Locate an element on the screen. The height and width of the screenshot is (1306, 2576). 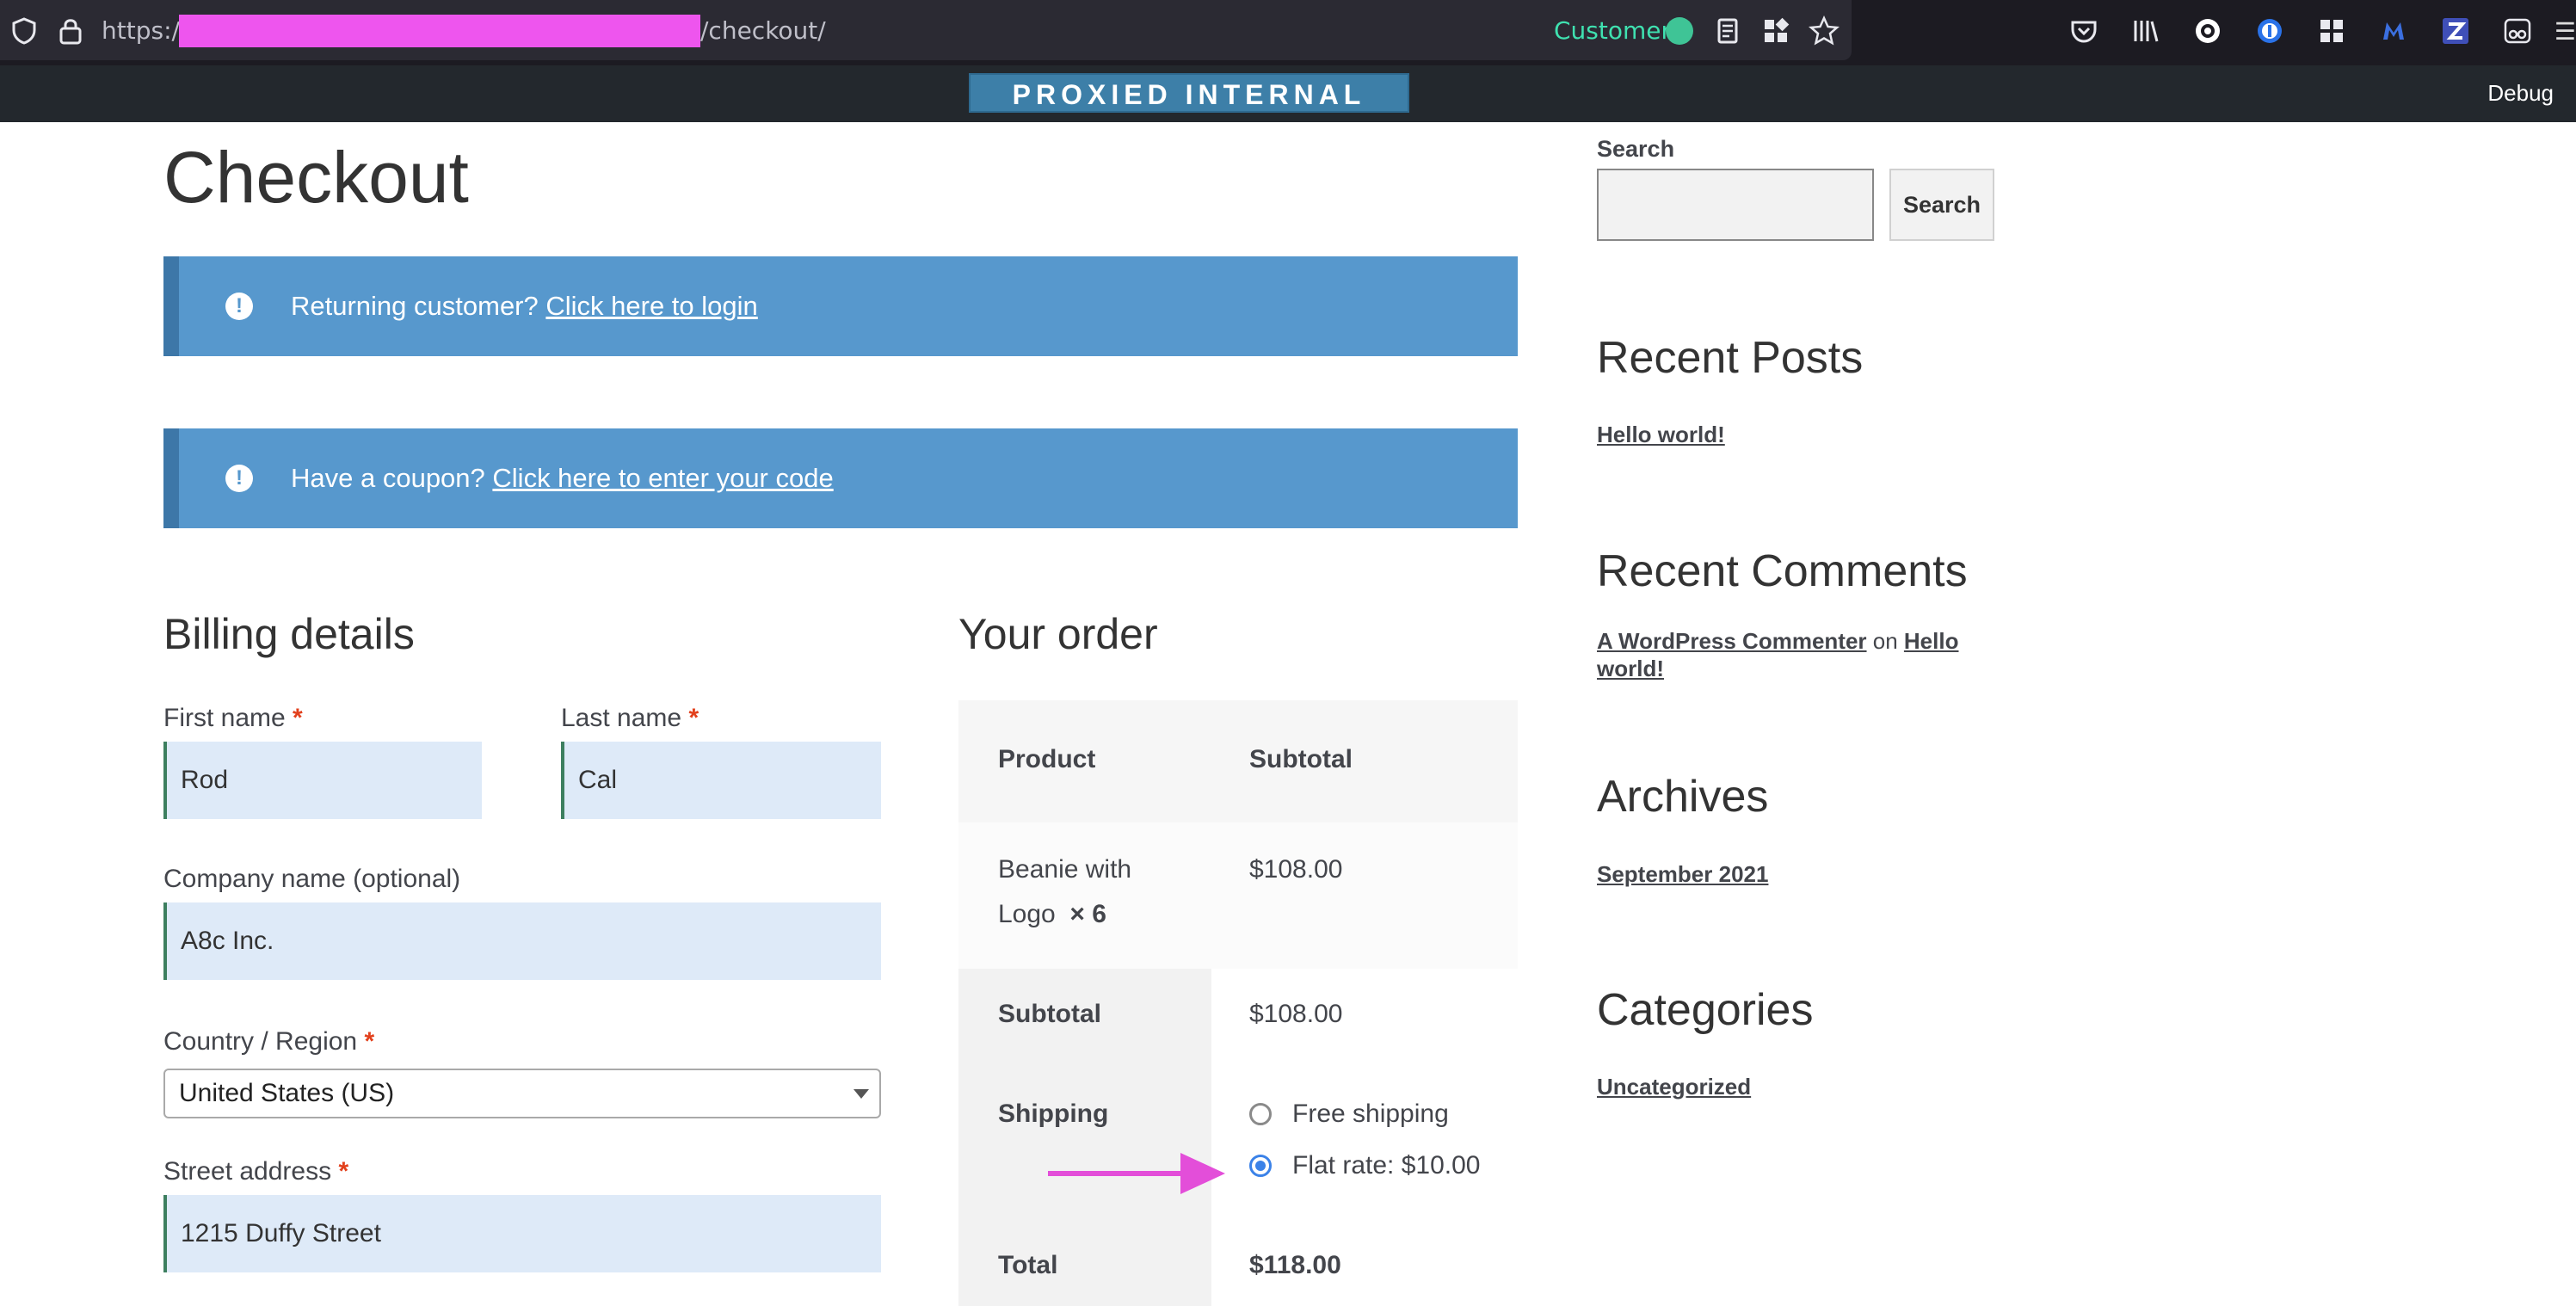
reader-view-icon is located at coordinates (1728, 30).